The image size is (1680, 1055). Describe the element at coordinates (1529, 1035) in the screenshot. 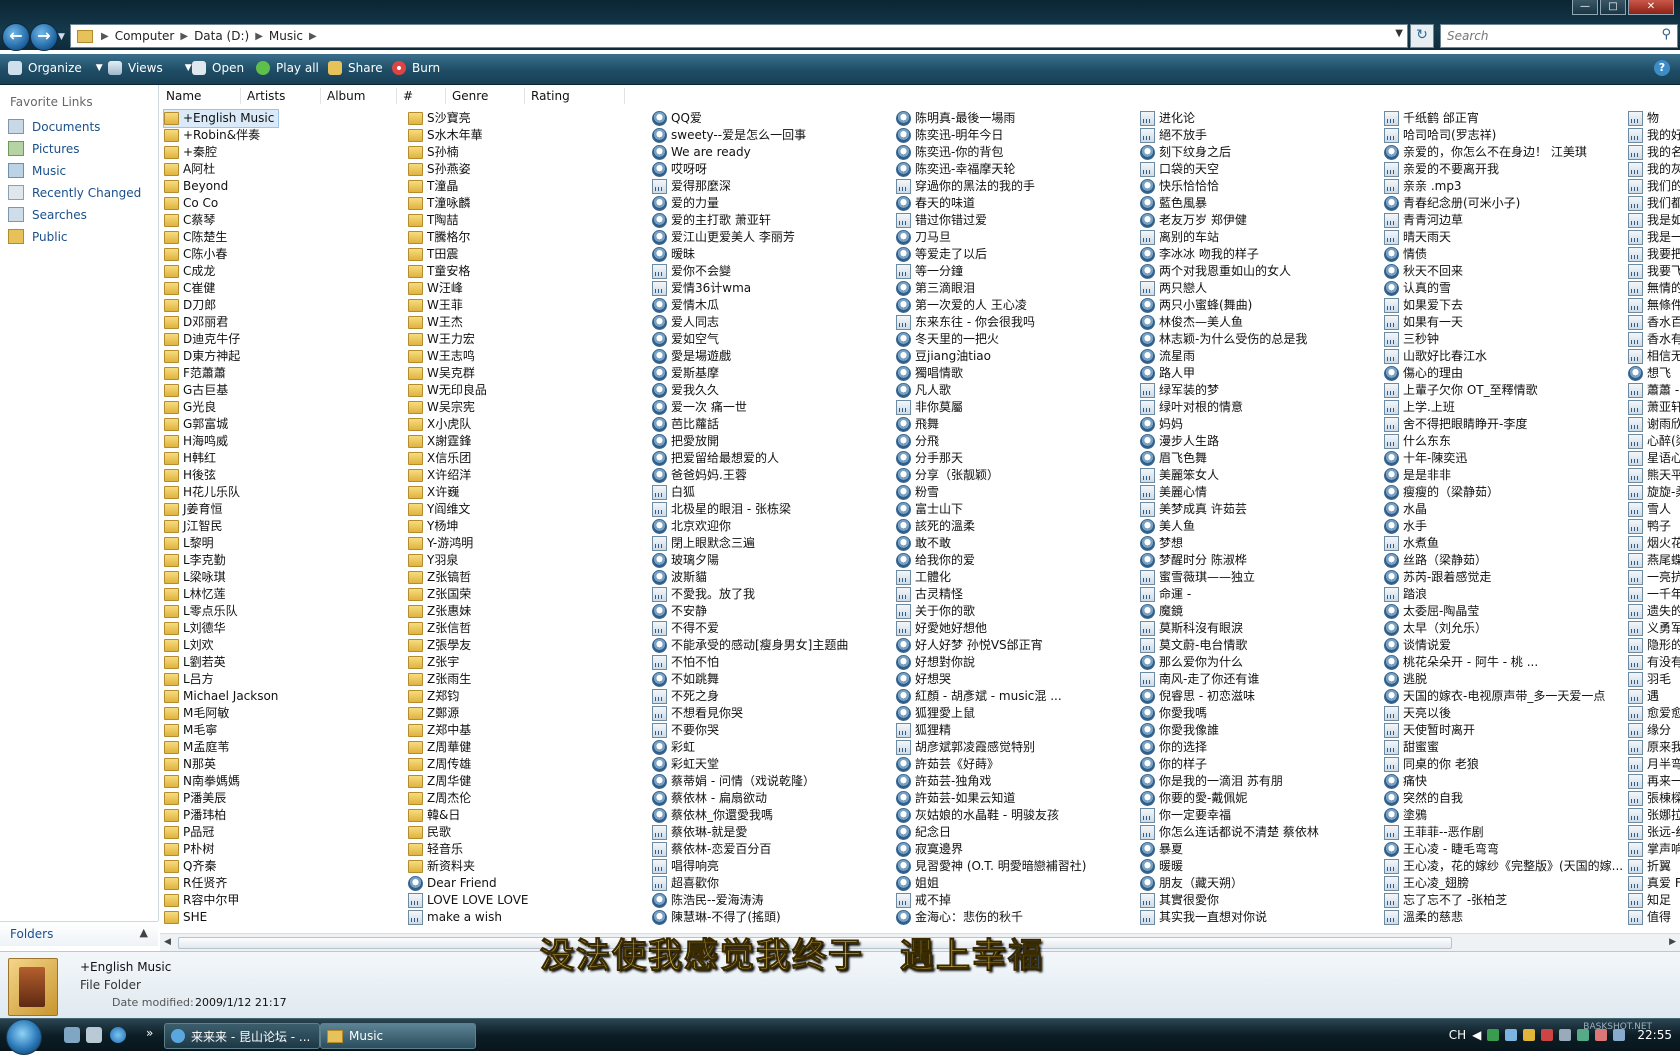

I see `qq-icon` at that location.